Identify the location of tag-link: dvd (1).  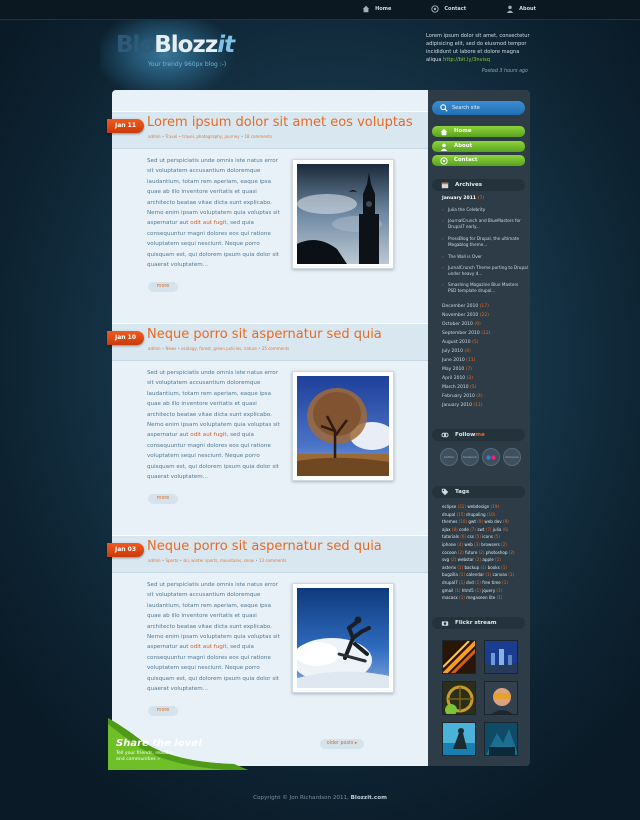
(473, 582).